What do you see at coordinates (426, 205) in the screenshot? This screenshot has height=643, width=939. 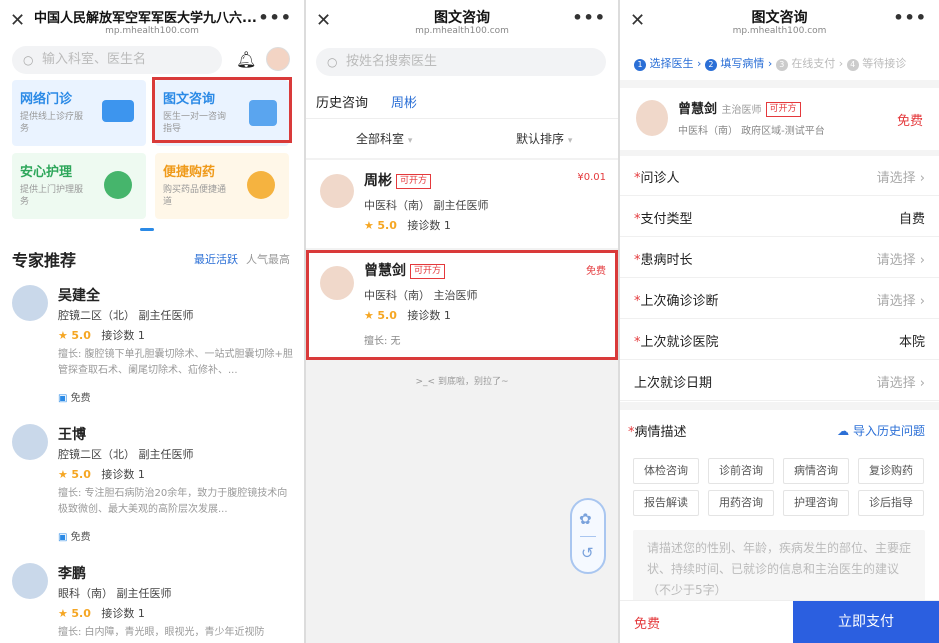 I see `doctor-dept: 中医科（南） 副主任医师` at bounding box center [426, 205].